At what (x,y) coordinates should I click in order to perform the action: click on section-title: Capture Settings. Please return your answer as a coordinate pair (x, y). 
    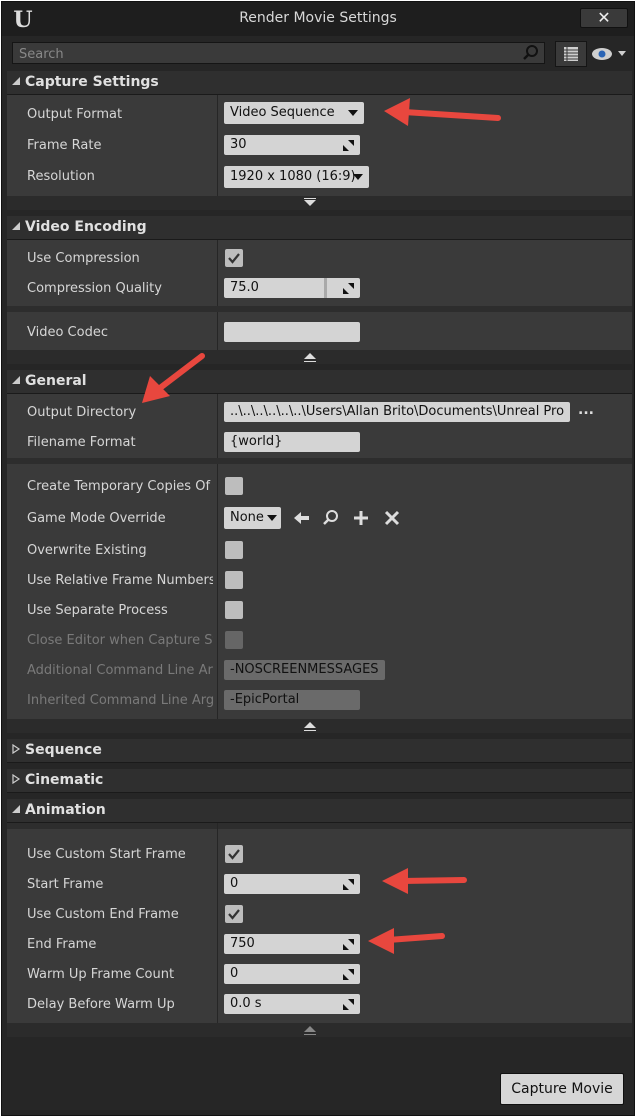
    Looking at the image, I should click on (92, 82).